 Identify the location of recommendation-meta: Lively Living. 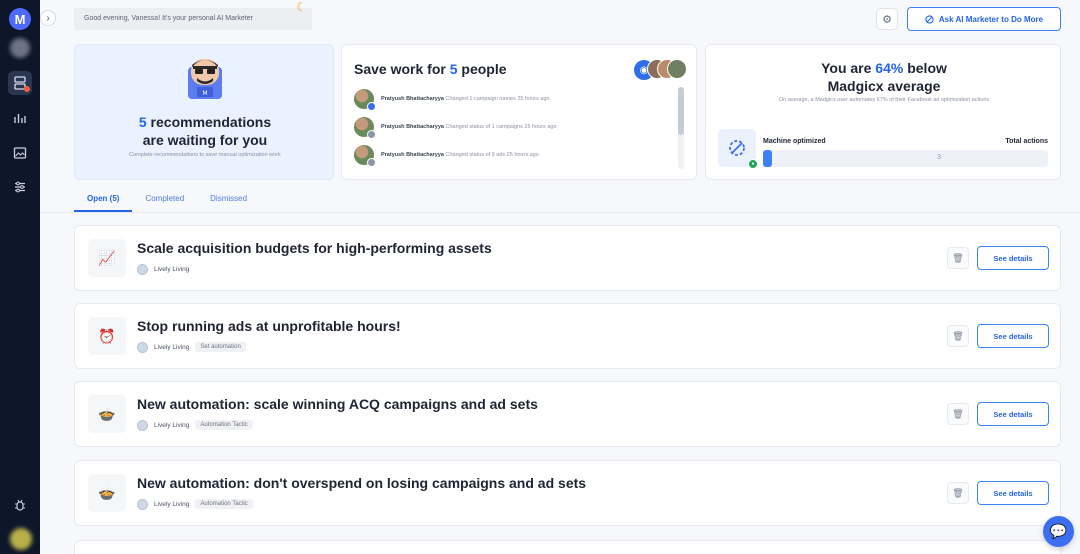
(163, 269).